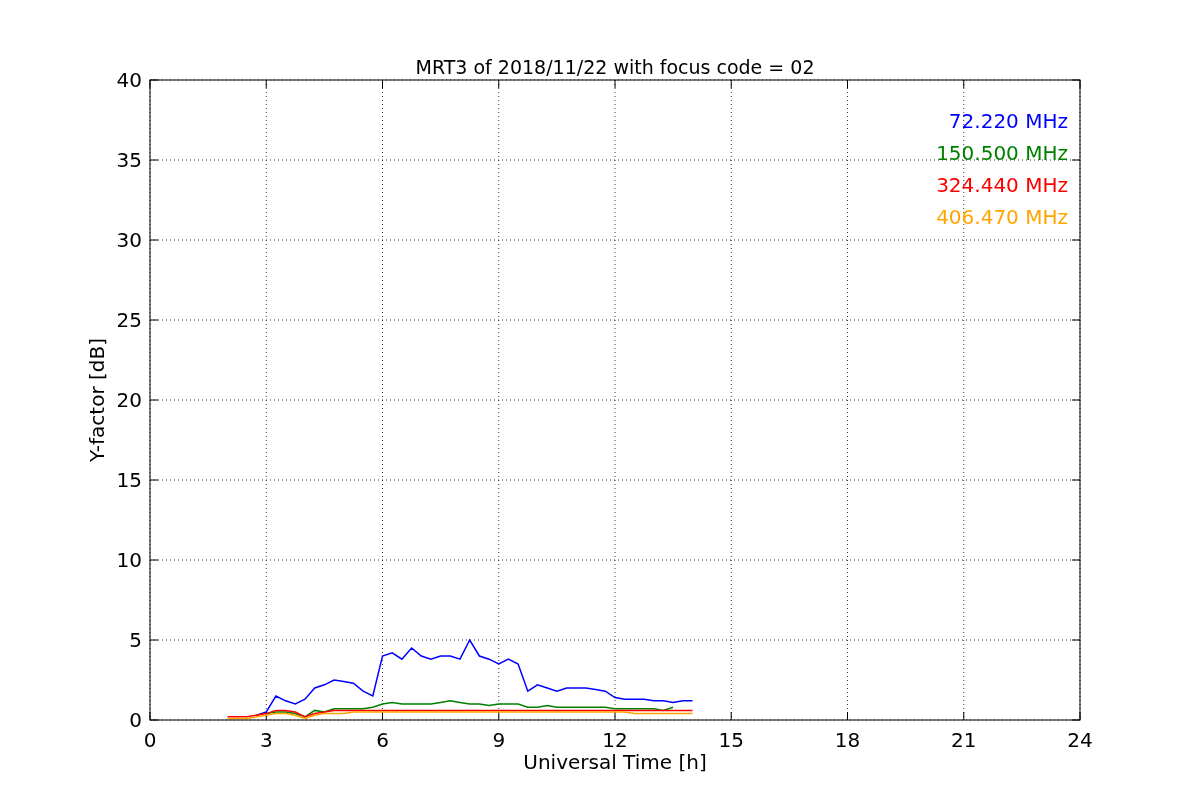  I want to click on tick-label: 24, so click(1080, 740).